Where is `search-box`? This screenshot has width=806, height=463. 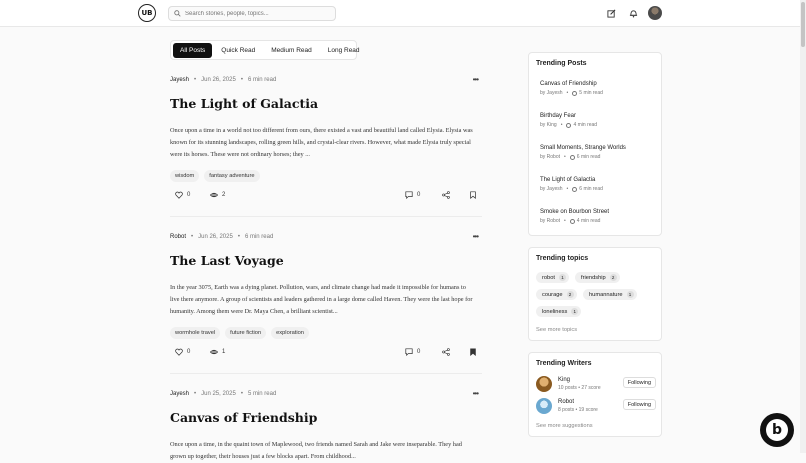 search-box is located at coordinates (252, 13).